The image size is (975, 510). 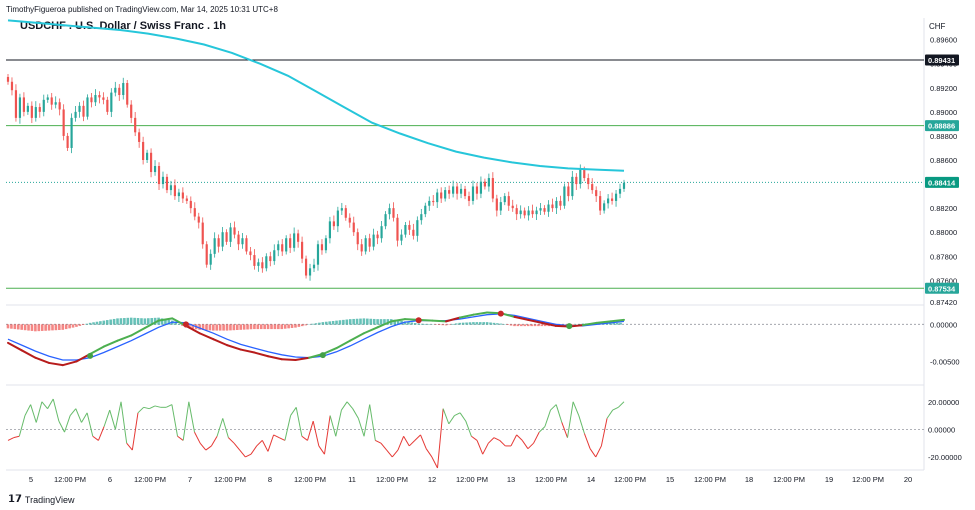 What do you see at coordinates (190, 479) in the screenshot?
I see `time-tick-label: 7` at bounding box center [190, 479].